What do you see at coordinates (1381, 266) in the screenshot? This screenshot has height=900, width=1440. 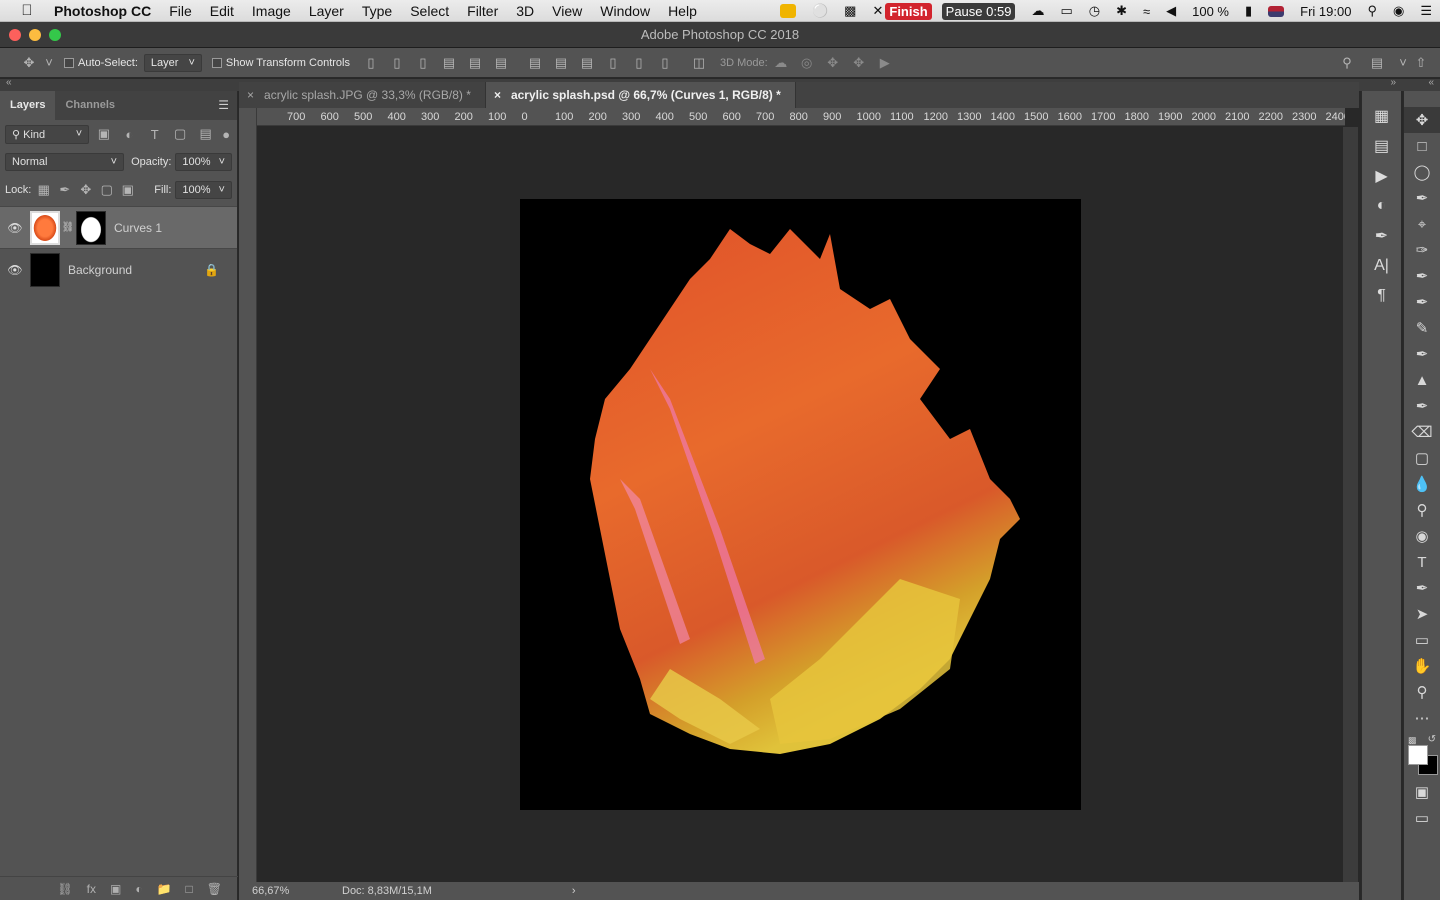 I see `character-icon: A|` at bounding box center [1381, 266].